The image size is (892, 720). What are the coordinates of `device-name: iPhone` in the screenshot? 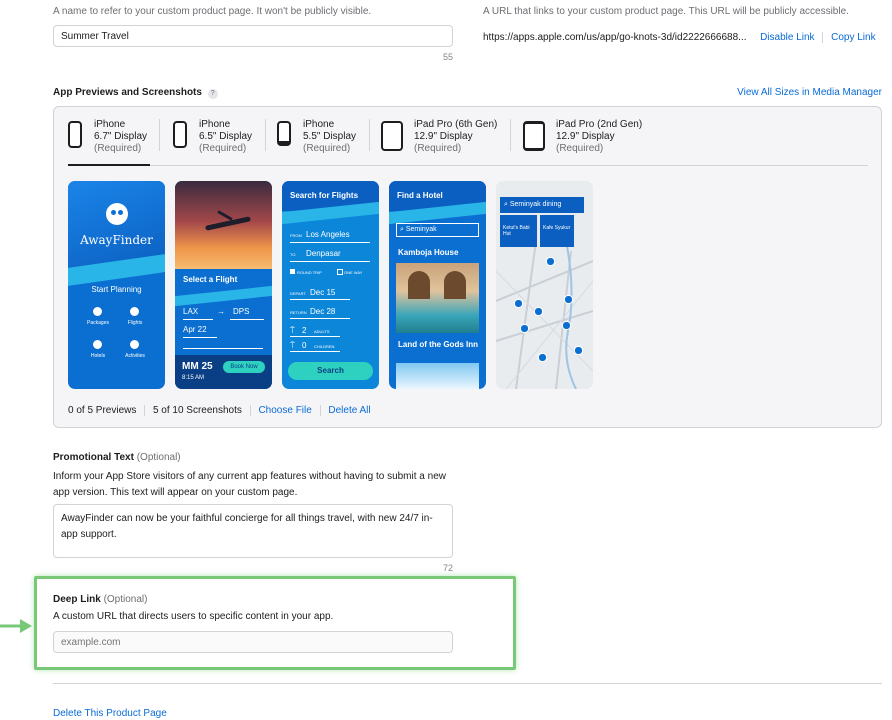 It's located at (110, 124).